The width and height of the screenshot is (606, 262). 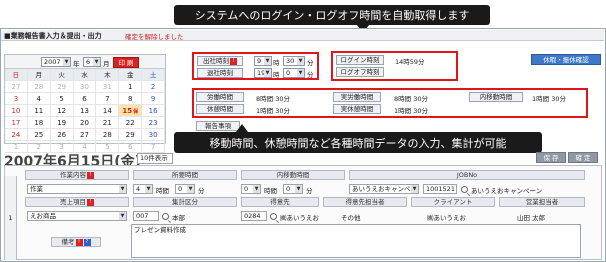 I want to click on calendar-day: 12, so click(x=62, y=111).